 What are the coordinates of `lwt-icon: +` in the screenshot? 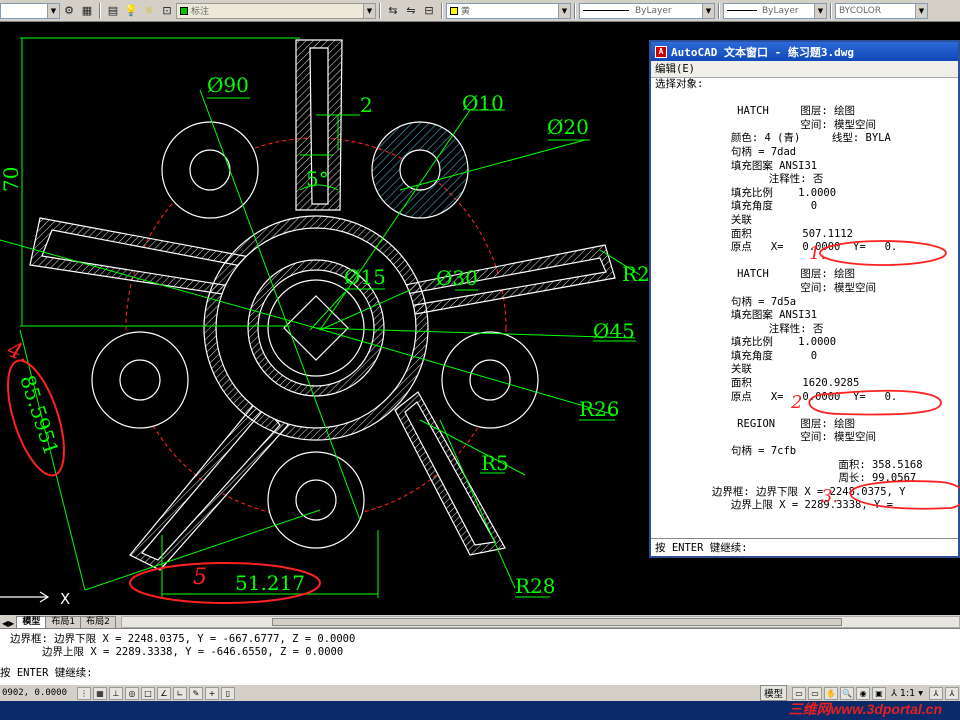 It's located at (212, 693).